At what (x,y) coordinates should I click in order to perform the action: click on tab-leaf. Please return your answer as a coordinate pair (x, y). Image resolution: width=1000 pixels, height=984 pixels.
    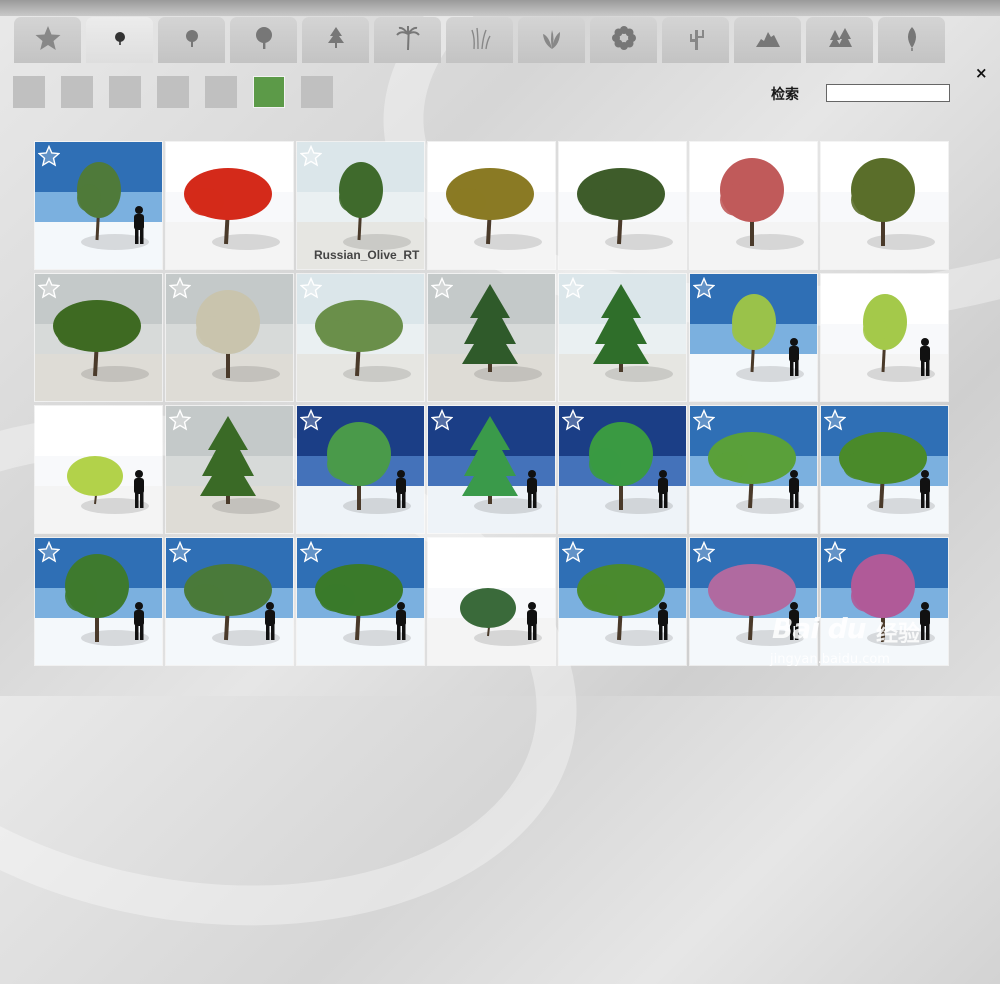
    Looking at the image, I should click on (911, 40).